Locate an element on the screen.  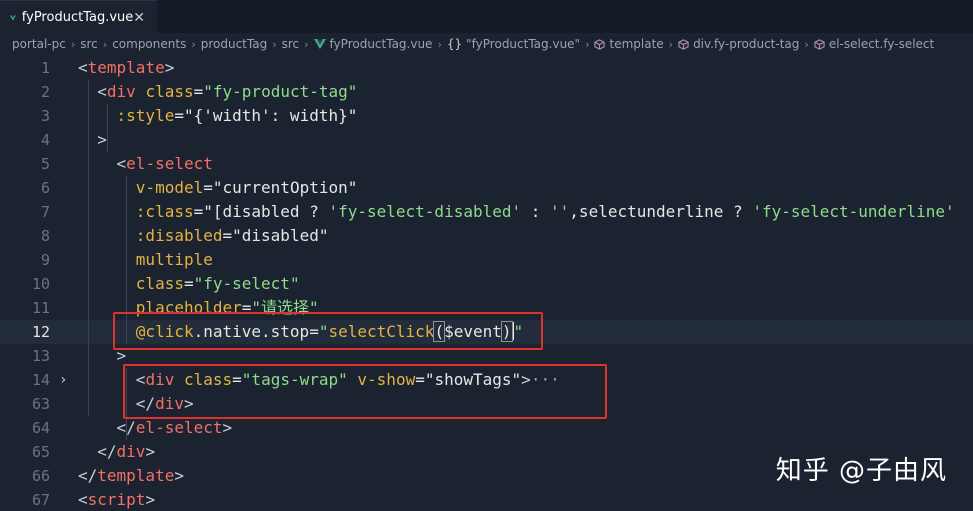
code-line: 8 :disabled="disabled" is located at coordinates (486, 236).